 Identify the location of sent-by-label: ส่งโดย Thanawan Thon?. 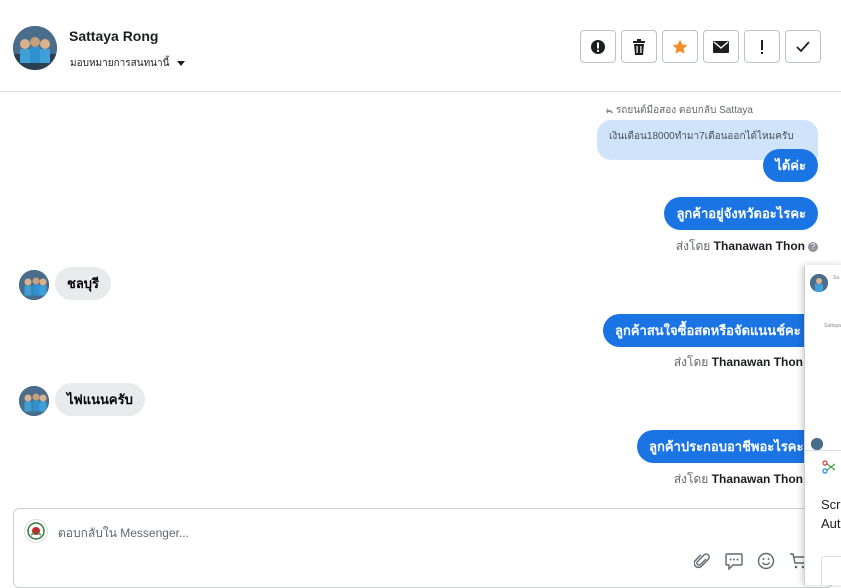
(747, 246).